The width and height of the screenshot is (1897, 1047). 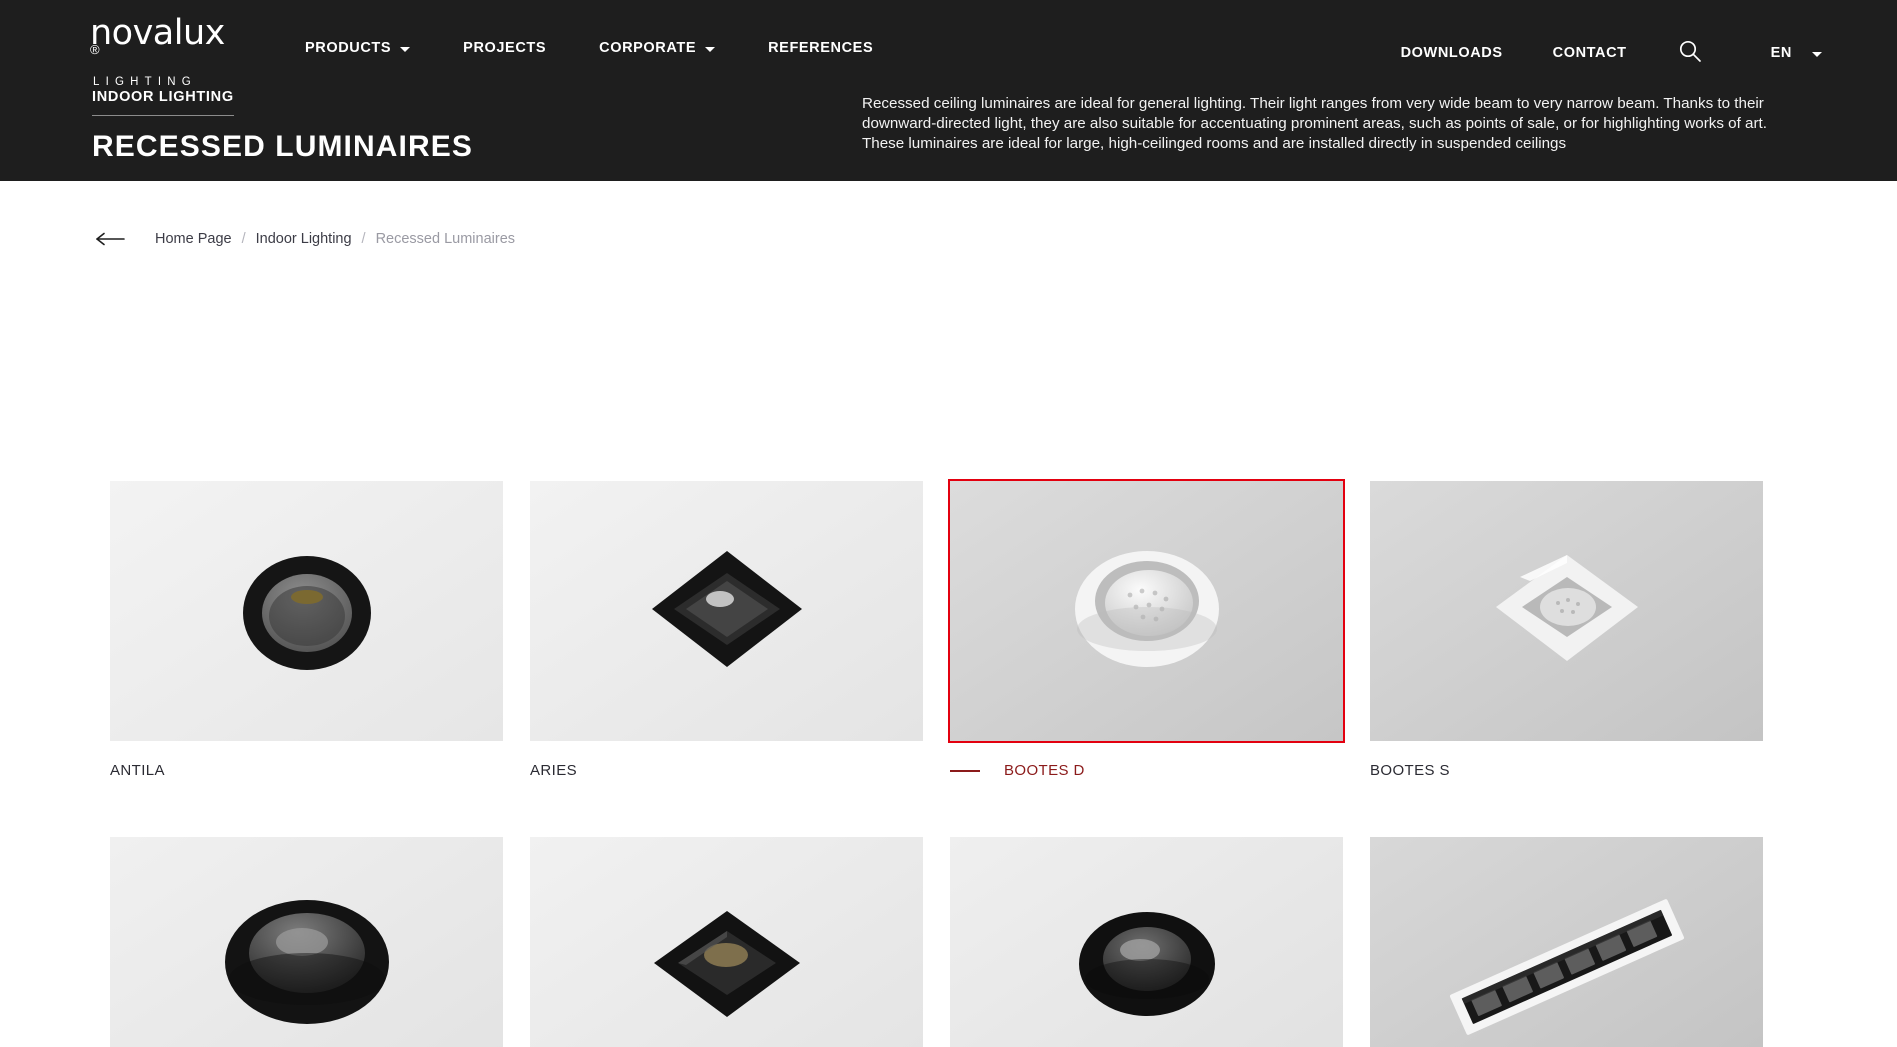 I want to click on brand-tagline: LIGHTING, so click(x=145, y=82).